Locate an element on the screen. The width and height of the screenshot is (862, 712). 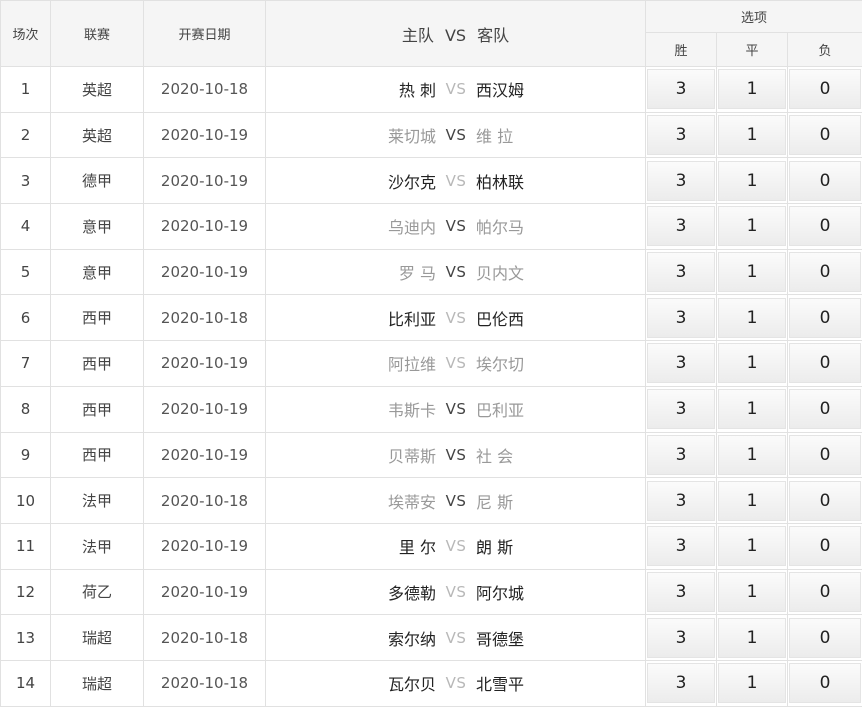
teams-wrap: 沙尔克 VS 柏林联 is located at coordinates (456, 181).